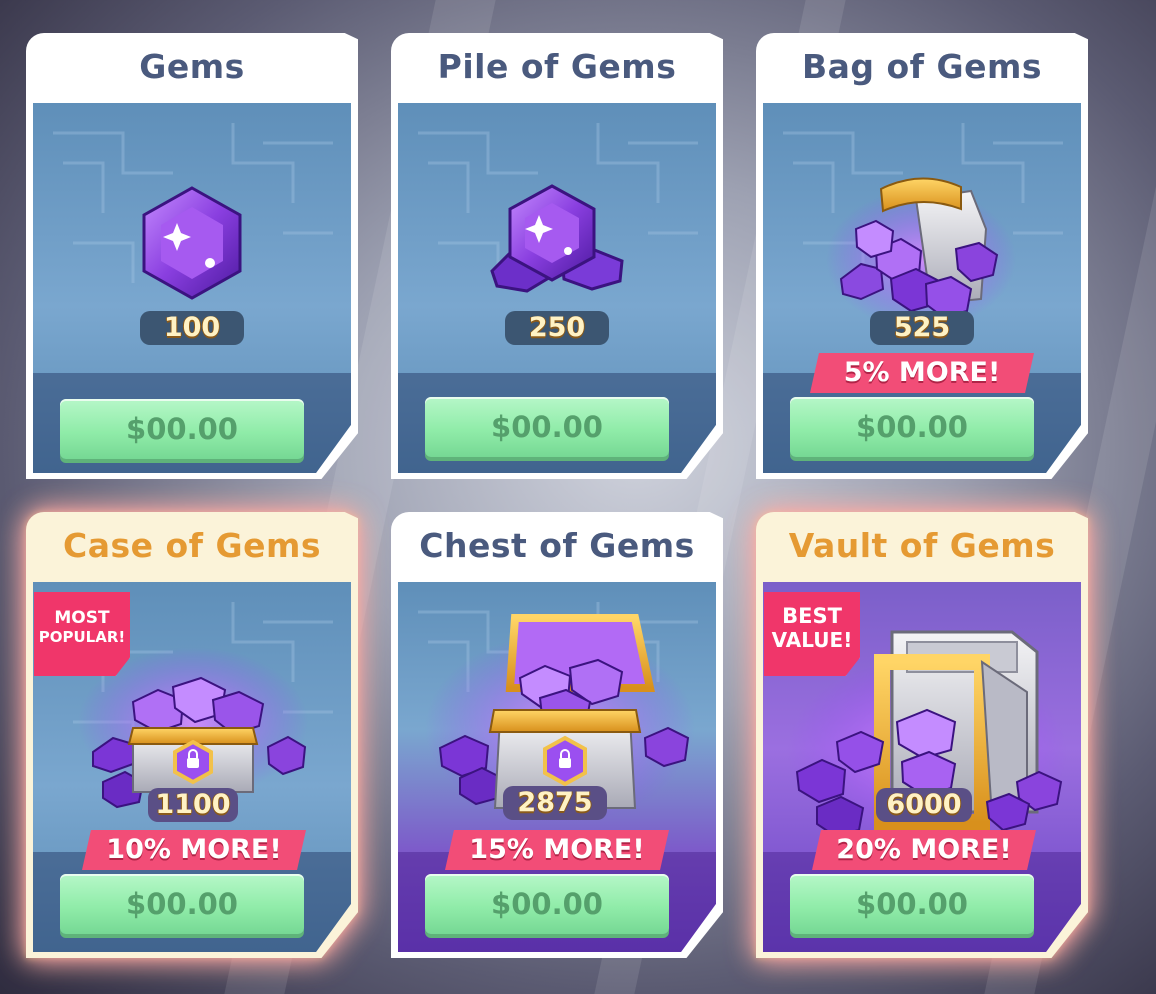 Image resolution: width=1156 pixels, height=994 pixels. I want to click on pack-card-gems: Gems 100 $00.00, so click(192, 256).